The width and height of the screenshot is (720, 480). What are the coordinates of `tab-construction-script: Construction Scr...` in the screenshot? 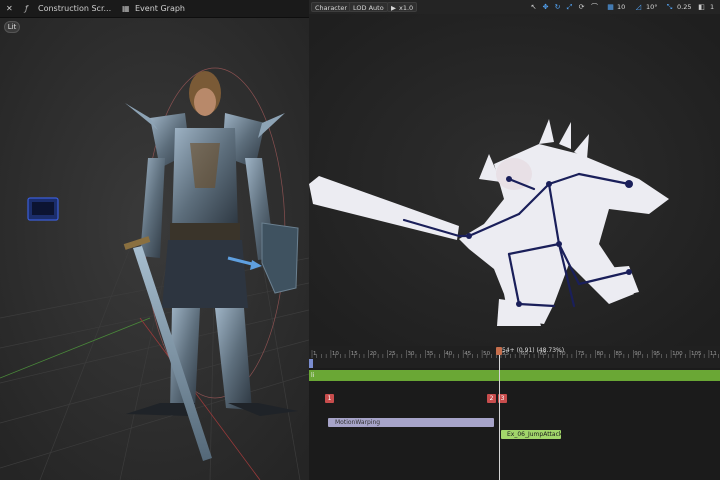 It's located at (74, 9).